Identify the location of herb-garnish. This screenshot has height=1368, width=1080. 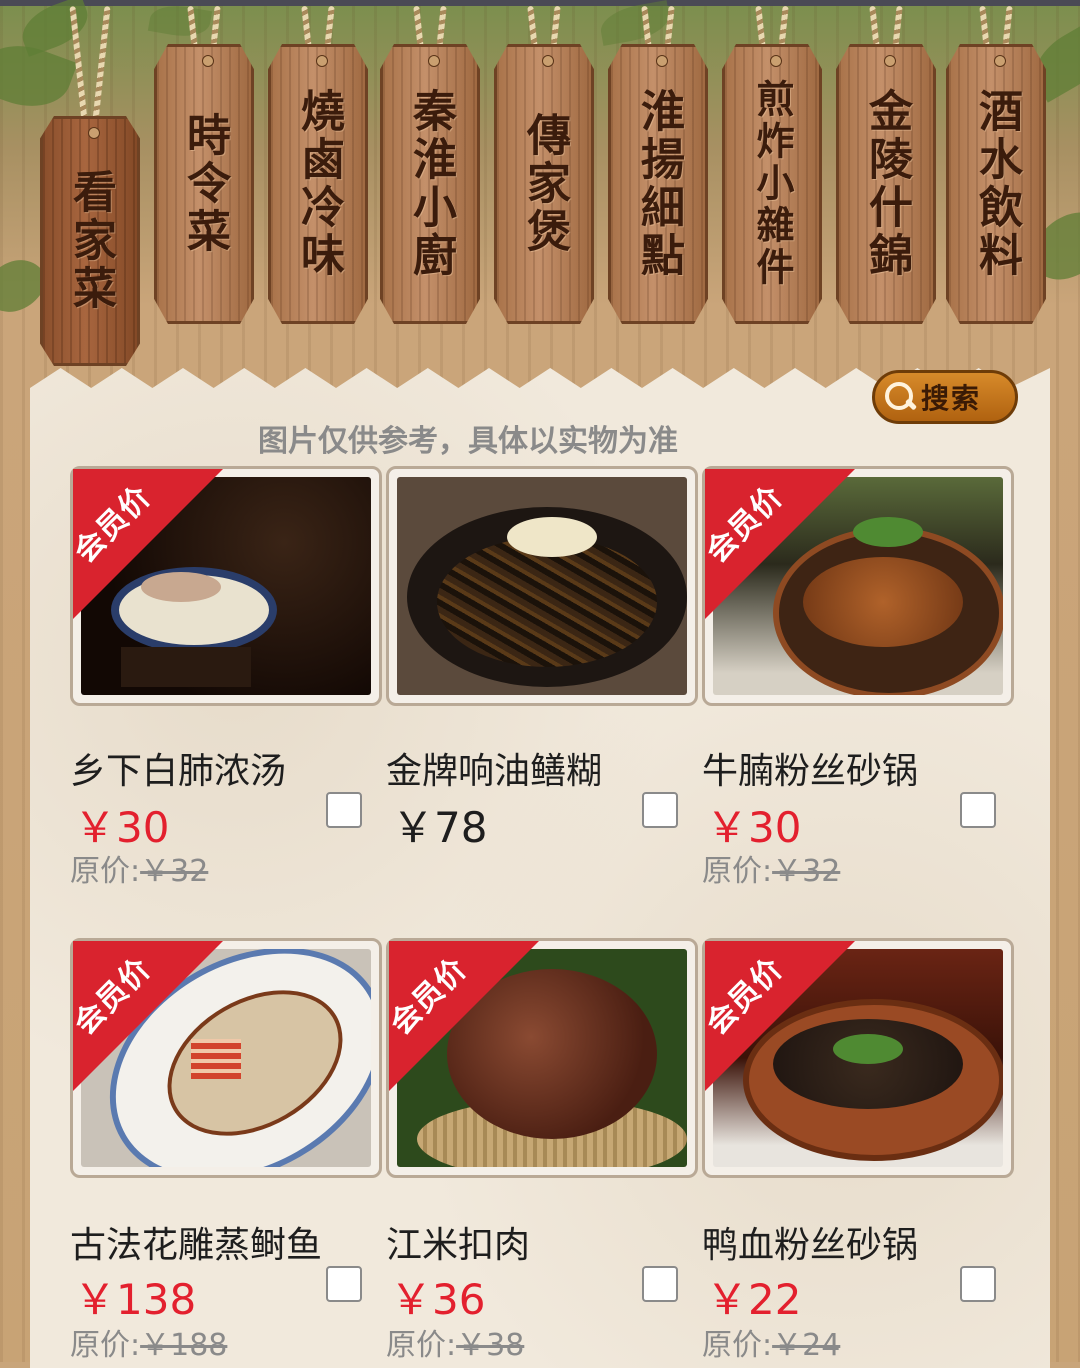
(888, 532).